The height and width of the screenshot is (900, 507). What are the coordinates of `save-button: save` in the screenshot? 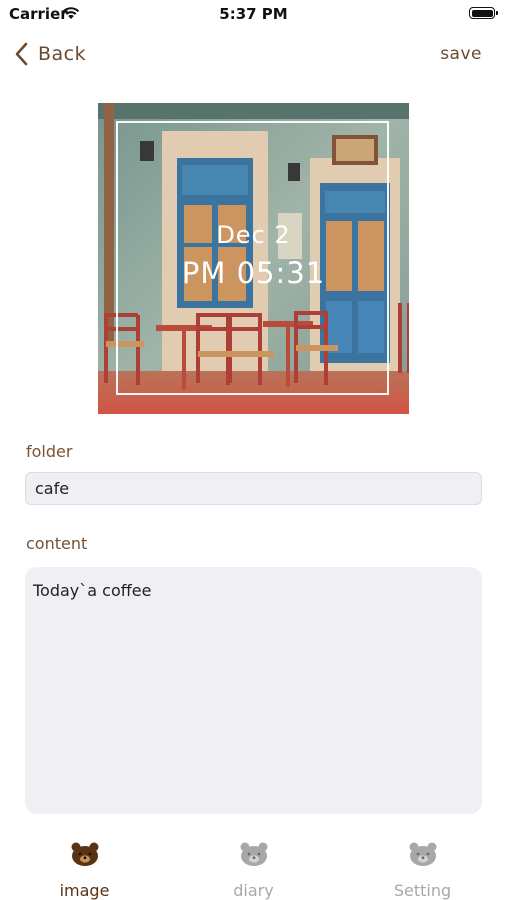 It's located at (461, 54).